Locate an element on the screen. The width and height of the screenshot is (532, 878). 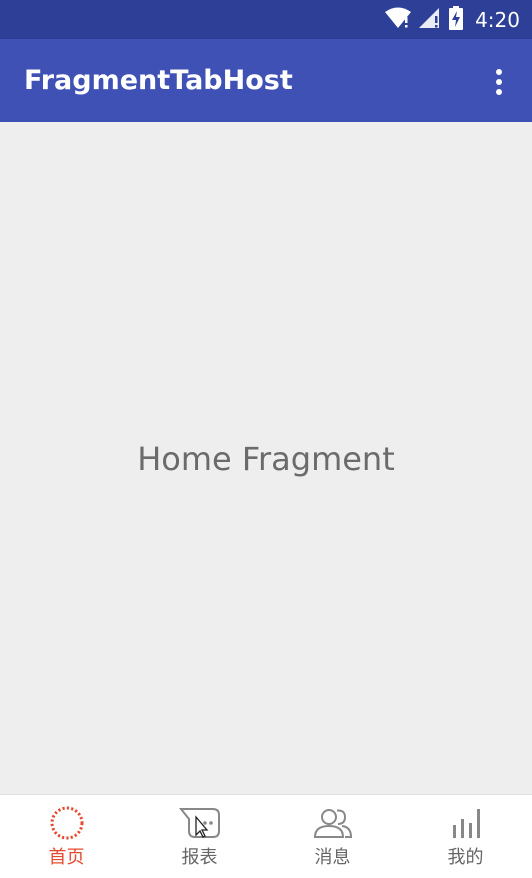
status-time: 4:20 is located at coordinates (497, 19).